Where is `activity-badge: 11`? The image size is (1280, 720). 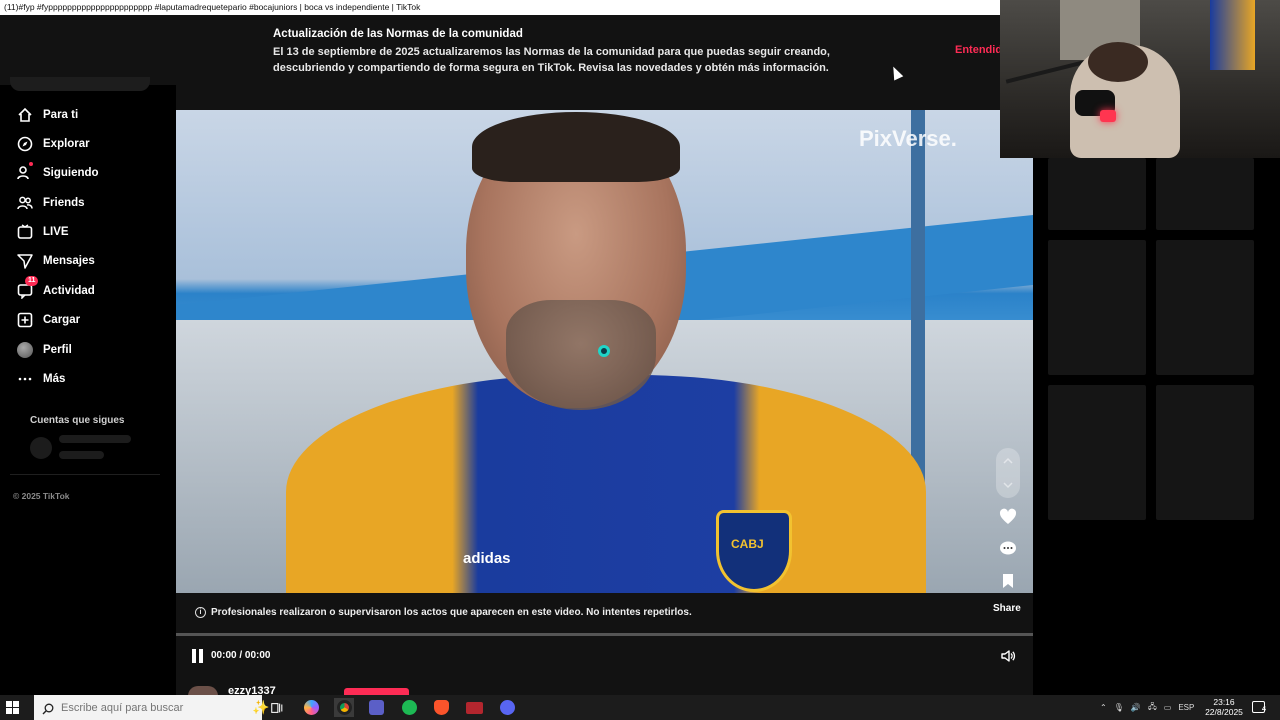 activity-badge: 11 is located at coordinates (32, 281).